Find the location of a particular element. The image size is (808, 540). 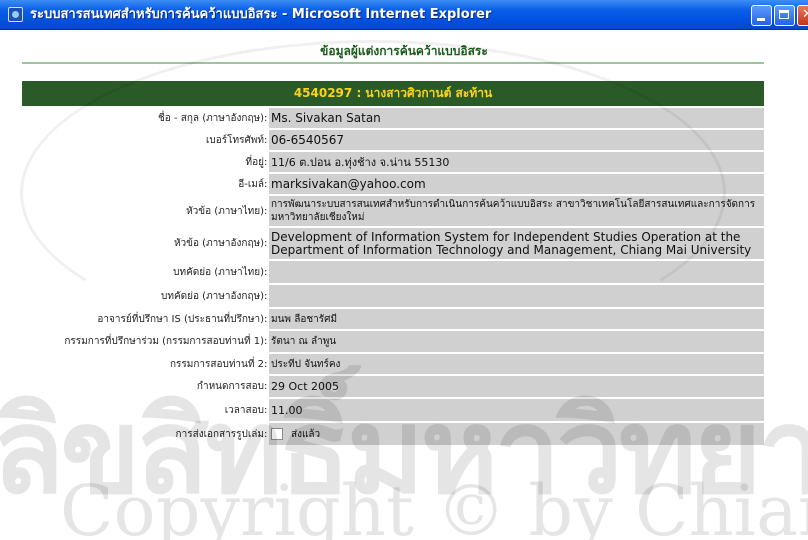

field-label: การส่งเอกสารรูปเล่ม is located at coordinates (219, 434).